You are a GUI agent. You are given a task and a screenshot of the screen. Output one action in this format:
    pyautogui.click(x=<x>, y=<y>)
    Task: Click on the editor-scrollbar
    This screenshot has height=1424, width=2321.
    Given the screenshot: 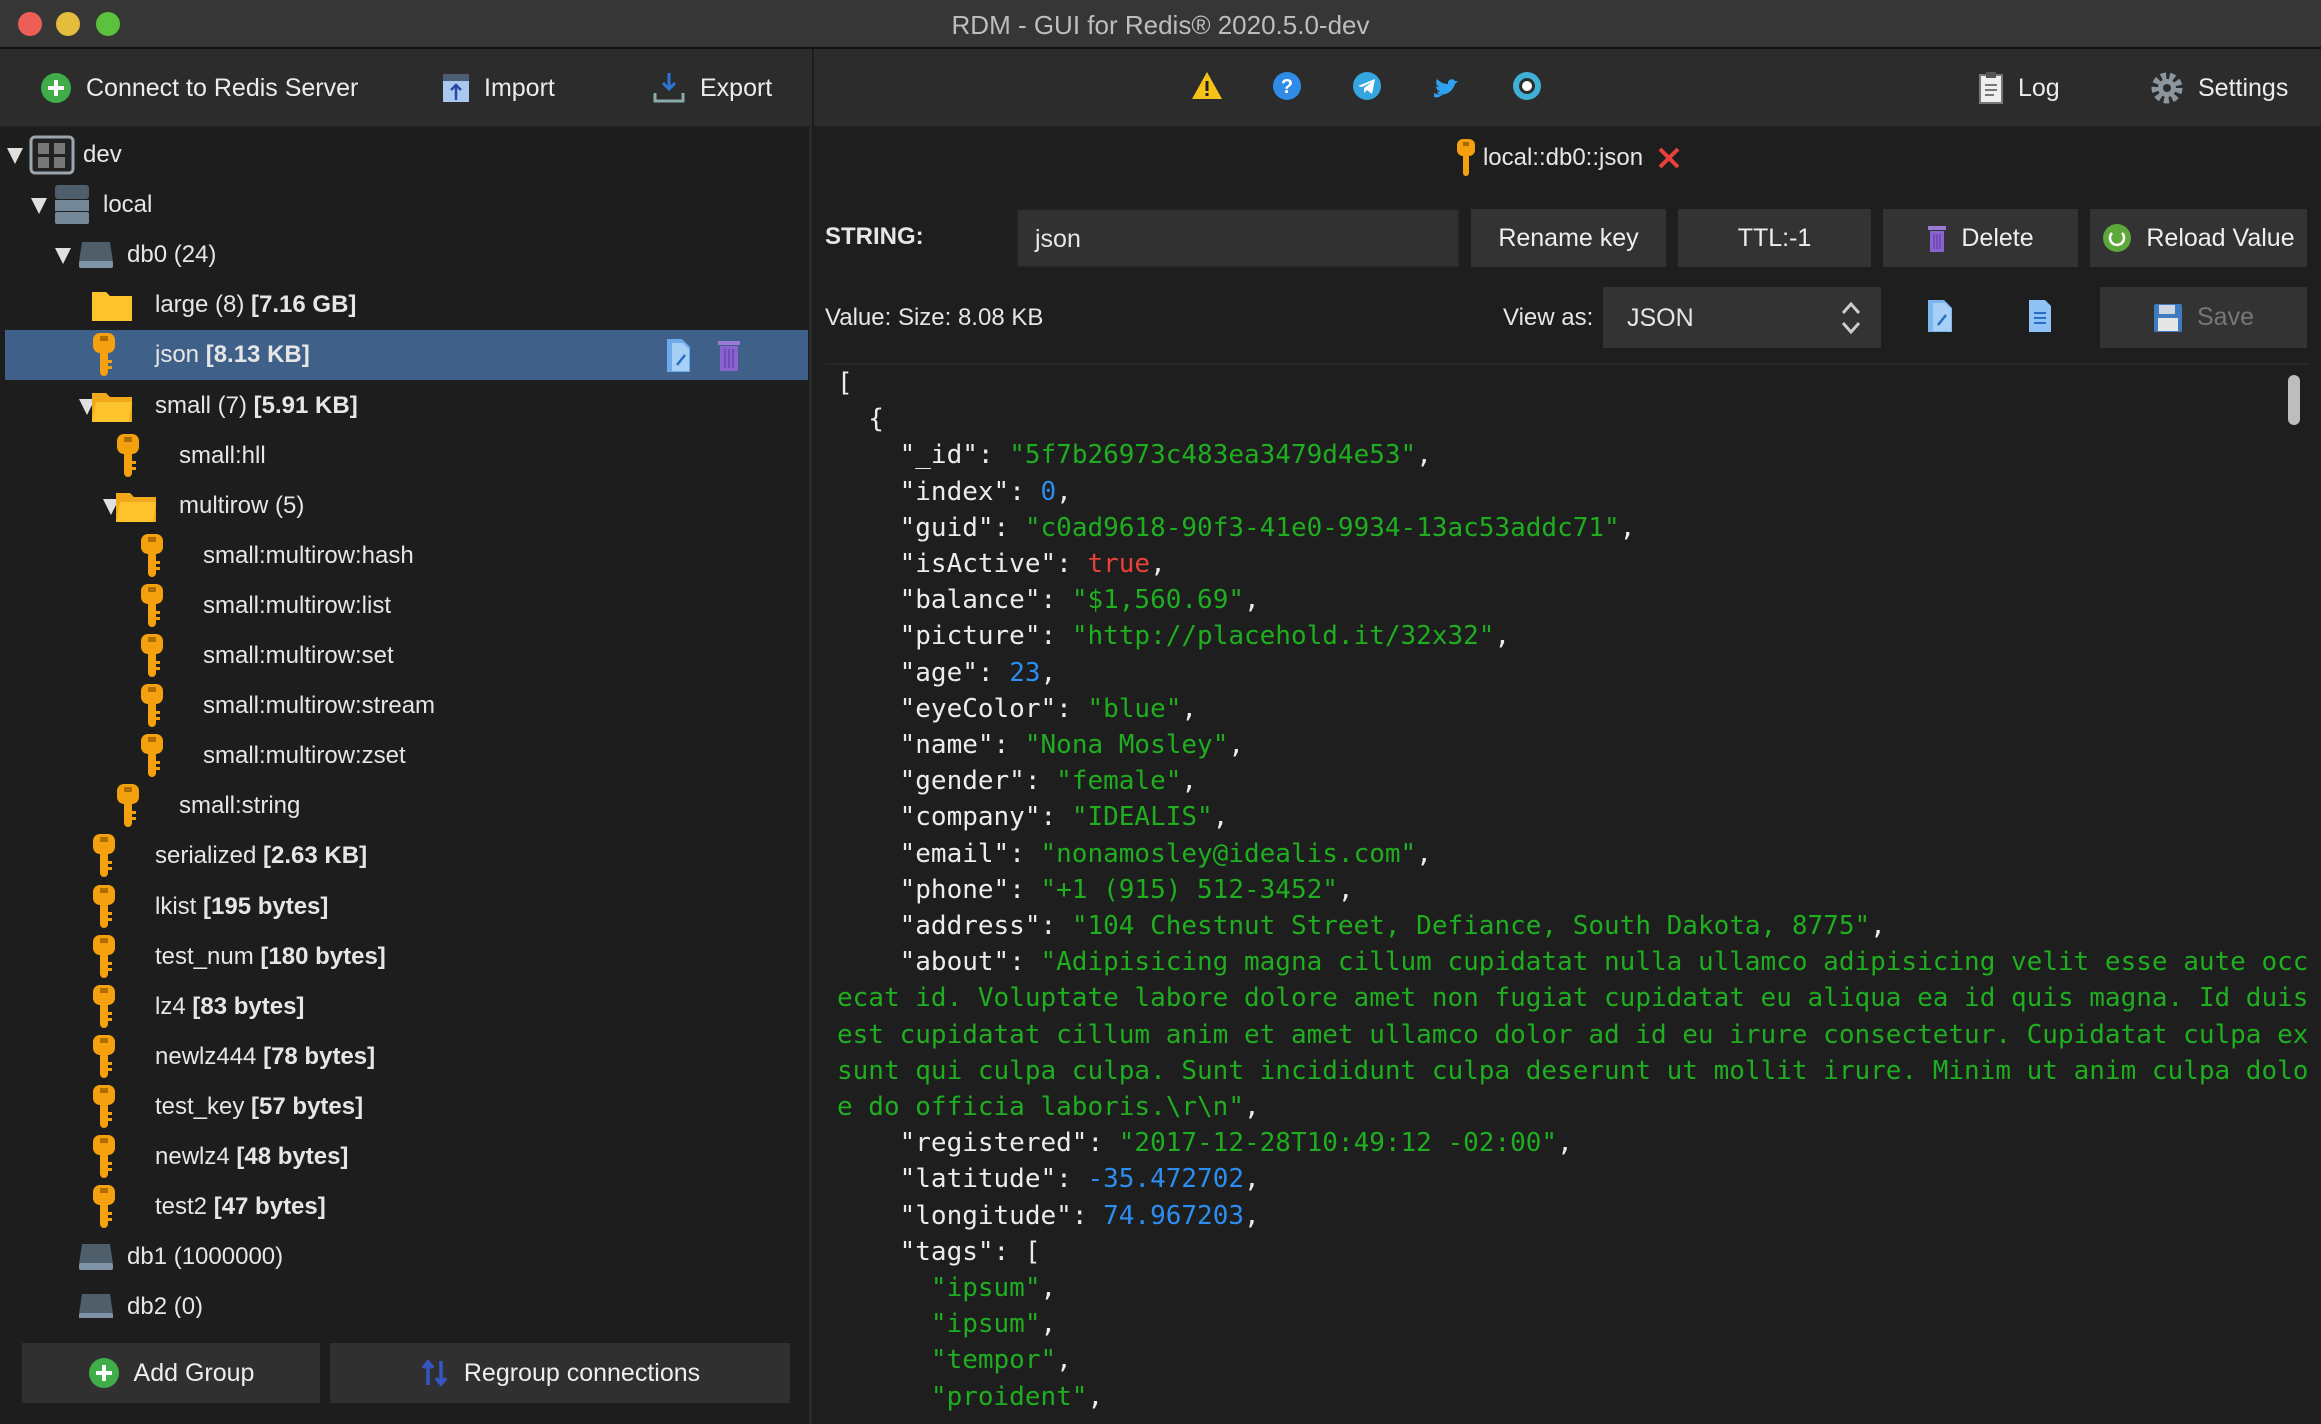 What is the action you would take?
    pyautogui.click(x=2294, y=400)
    